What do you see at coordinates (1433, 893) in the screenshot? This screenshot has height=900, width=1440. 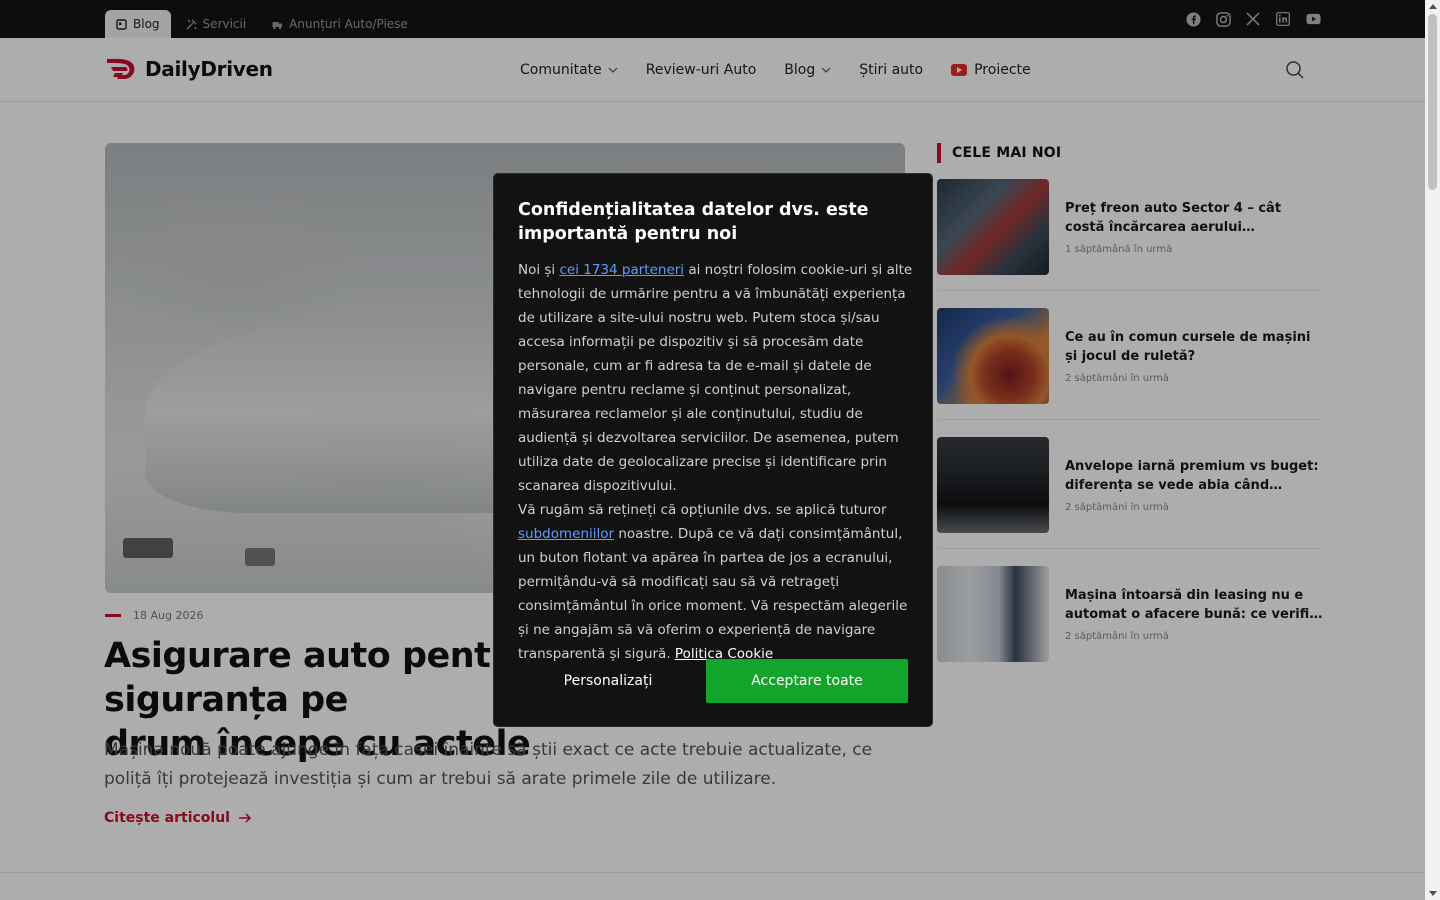 I see `scroll-down-icon` at bounding box center [1433, 893].